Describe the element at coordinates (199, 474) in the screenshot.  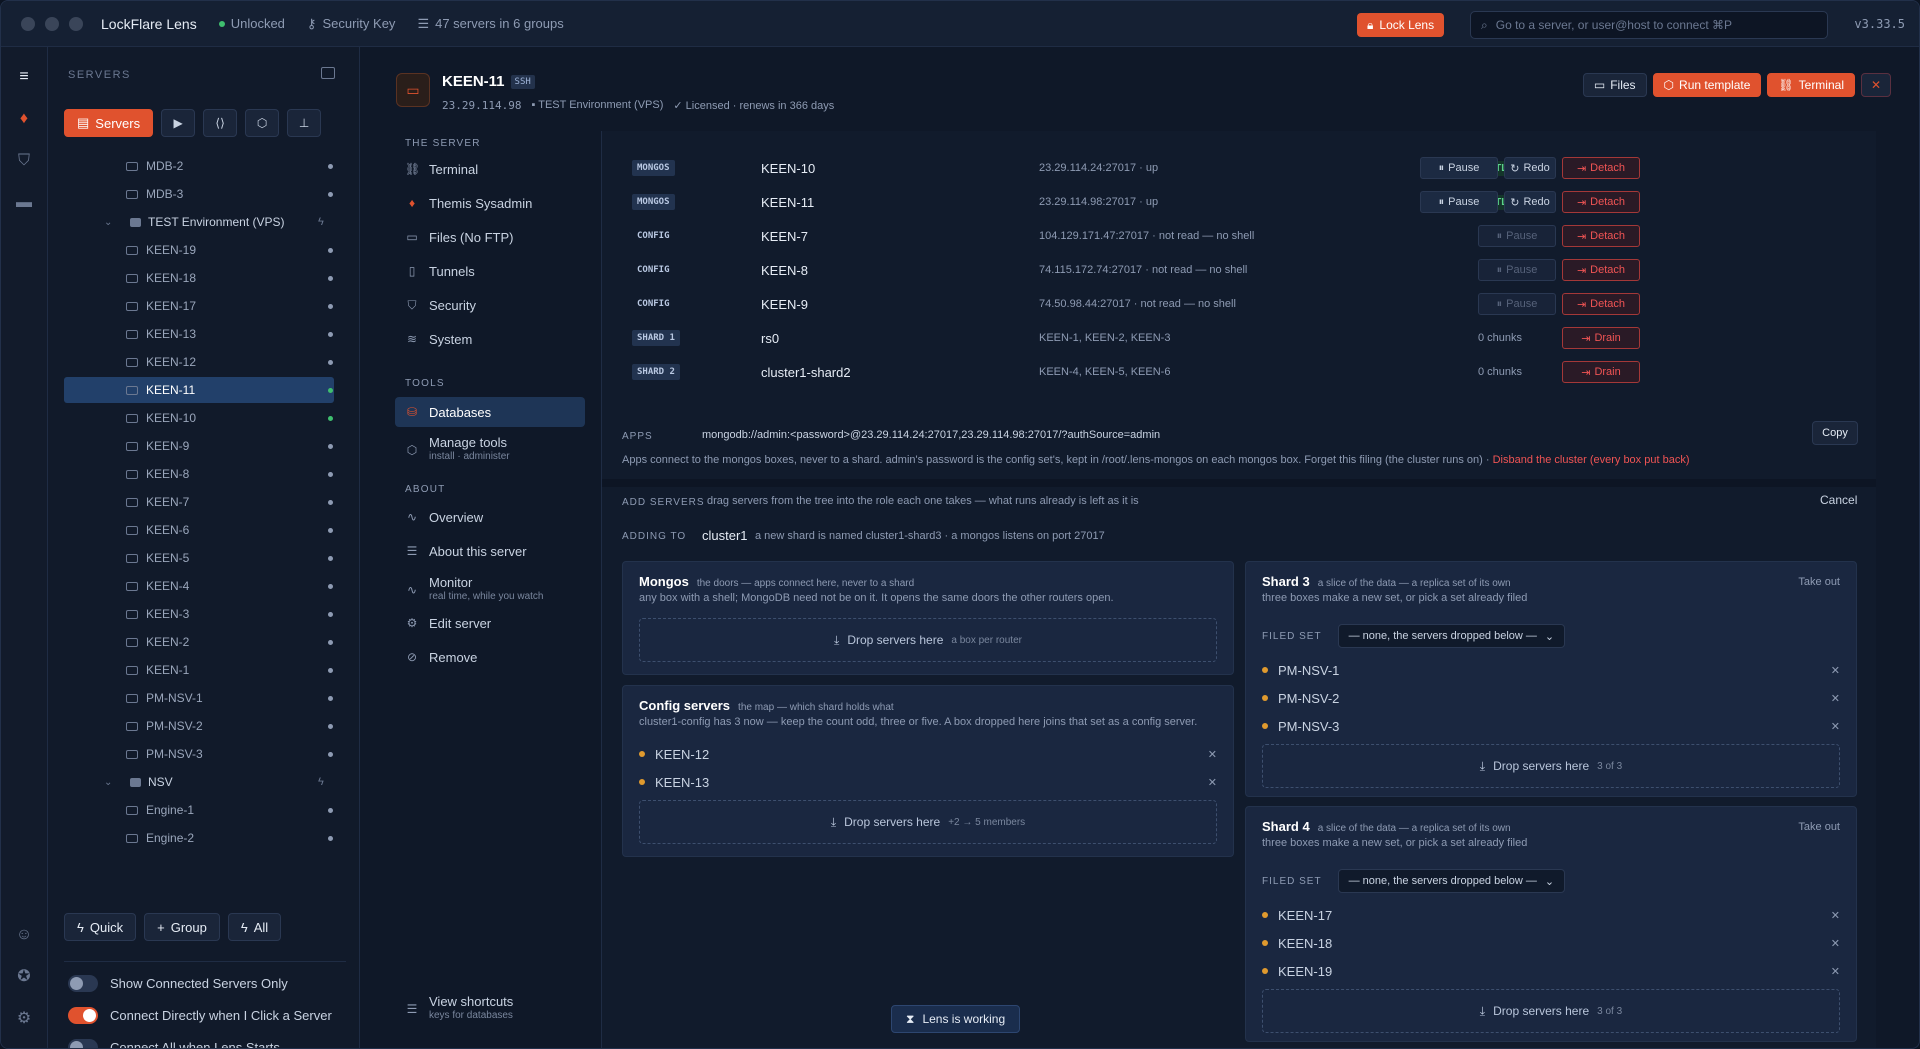
I see `tree-server-item: KEEN-8` at that location.